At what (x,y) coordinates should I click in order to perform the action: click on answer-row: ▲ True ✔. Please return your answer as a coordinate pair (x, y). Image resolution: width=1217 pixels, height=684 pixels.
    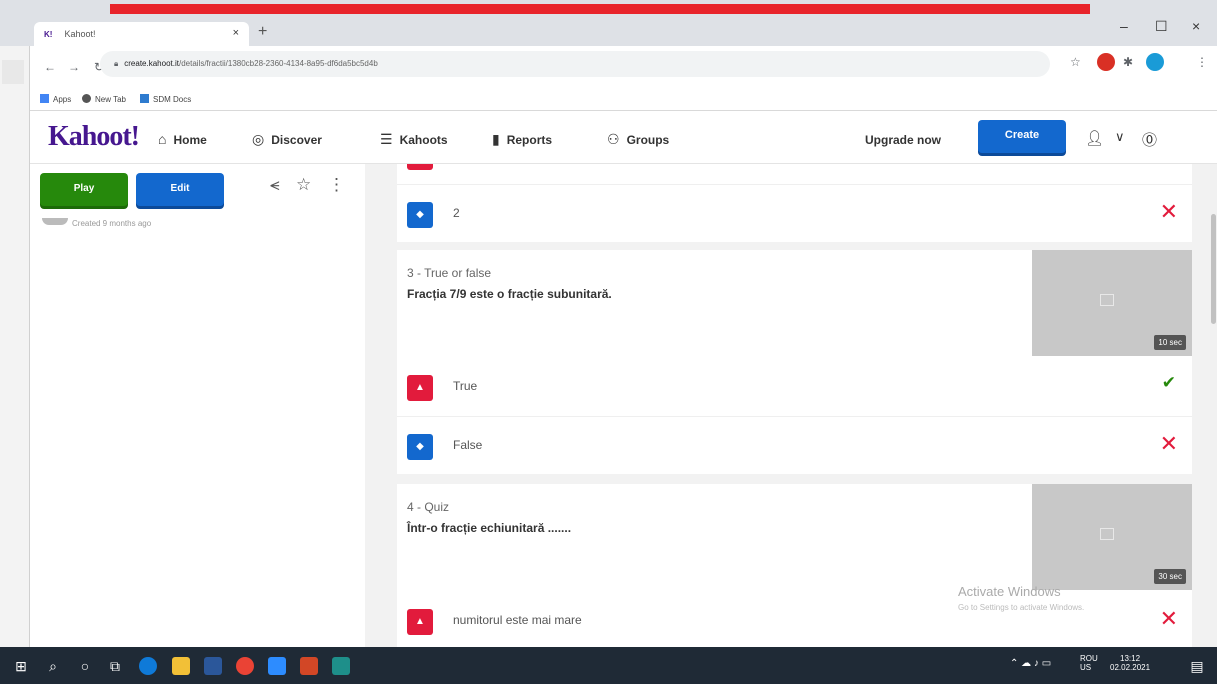
    Looking at the image, I should click on (794, 387).